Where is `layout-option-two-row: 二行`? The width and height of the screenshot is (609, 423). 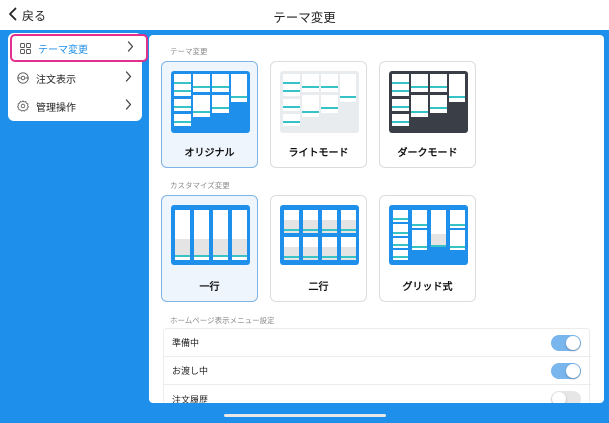 layout-option-two-row: 二行 is located at coordinates (318, 248).